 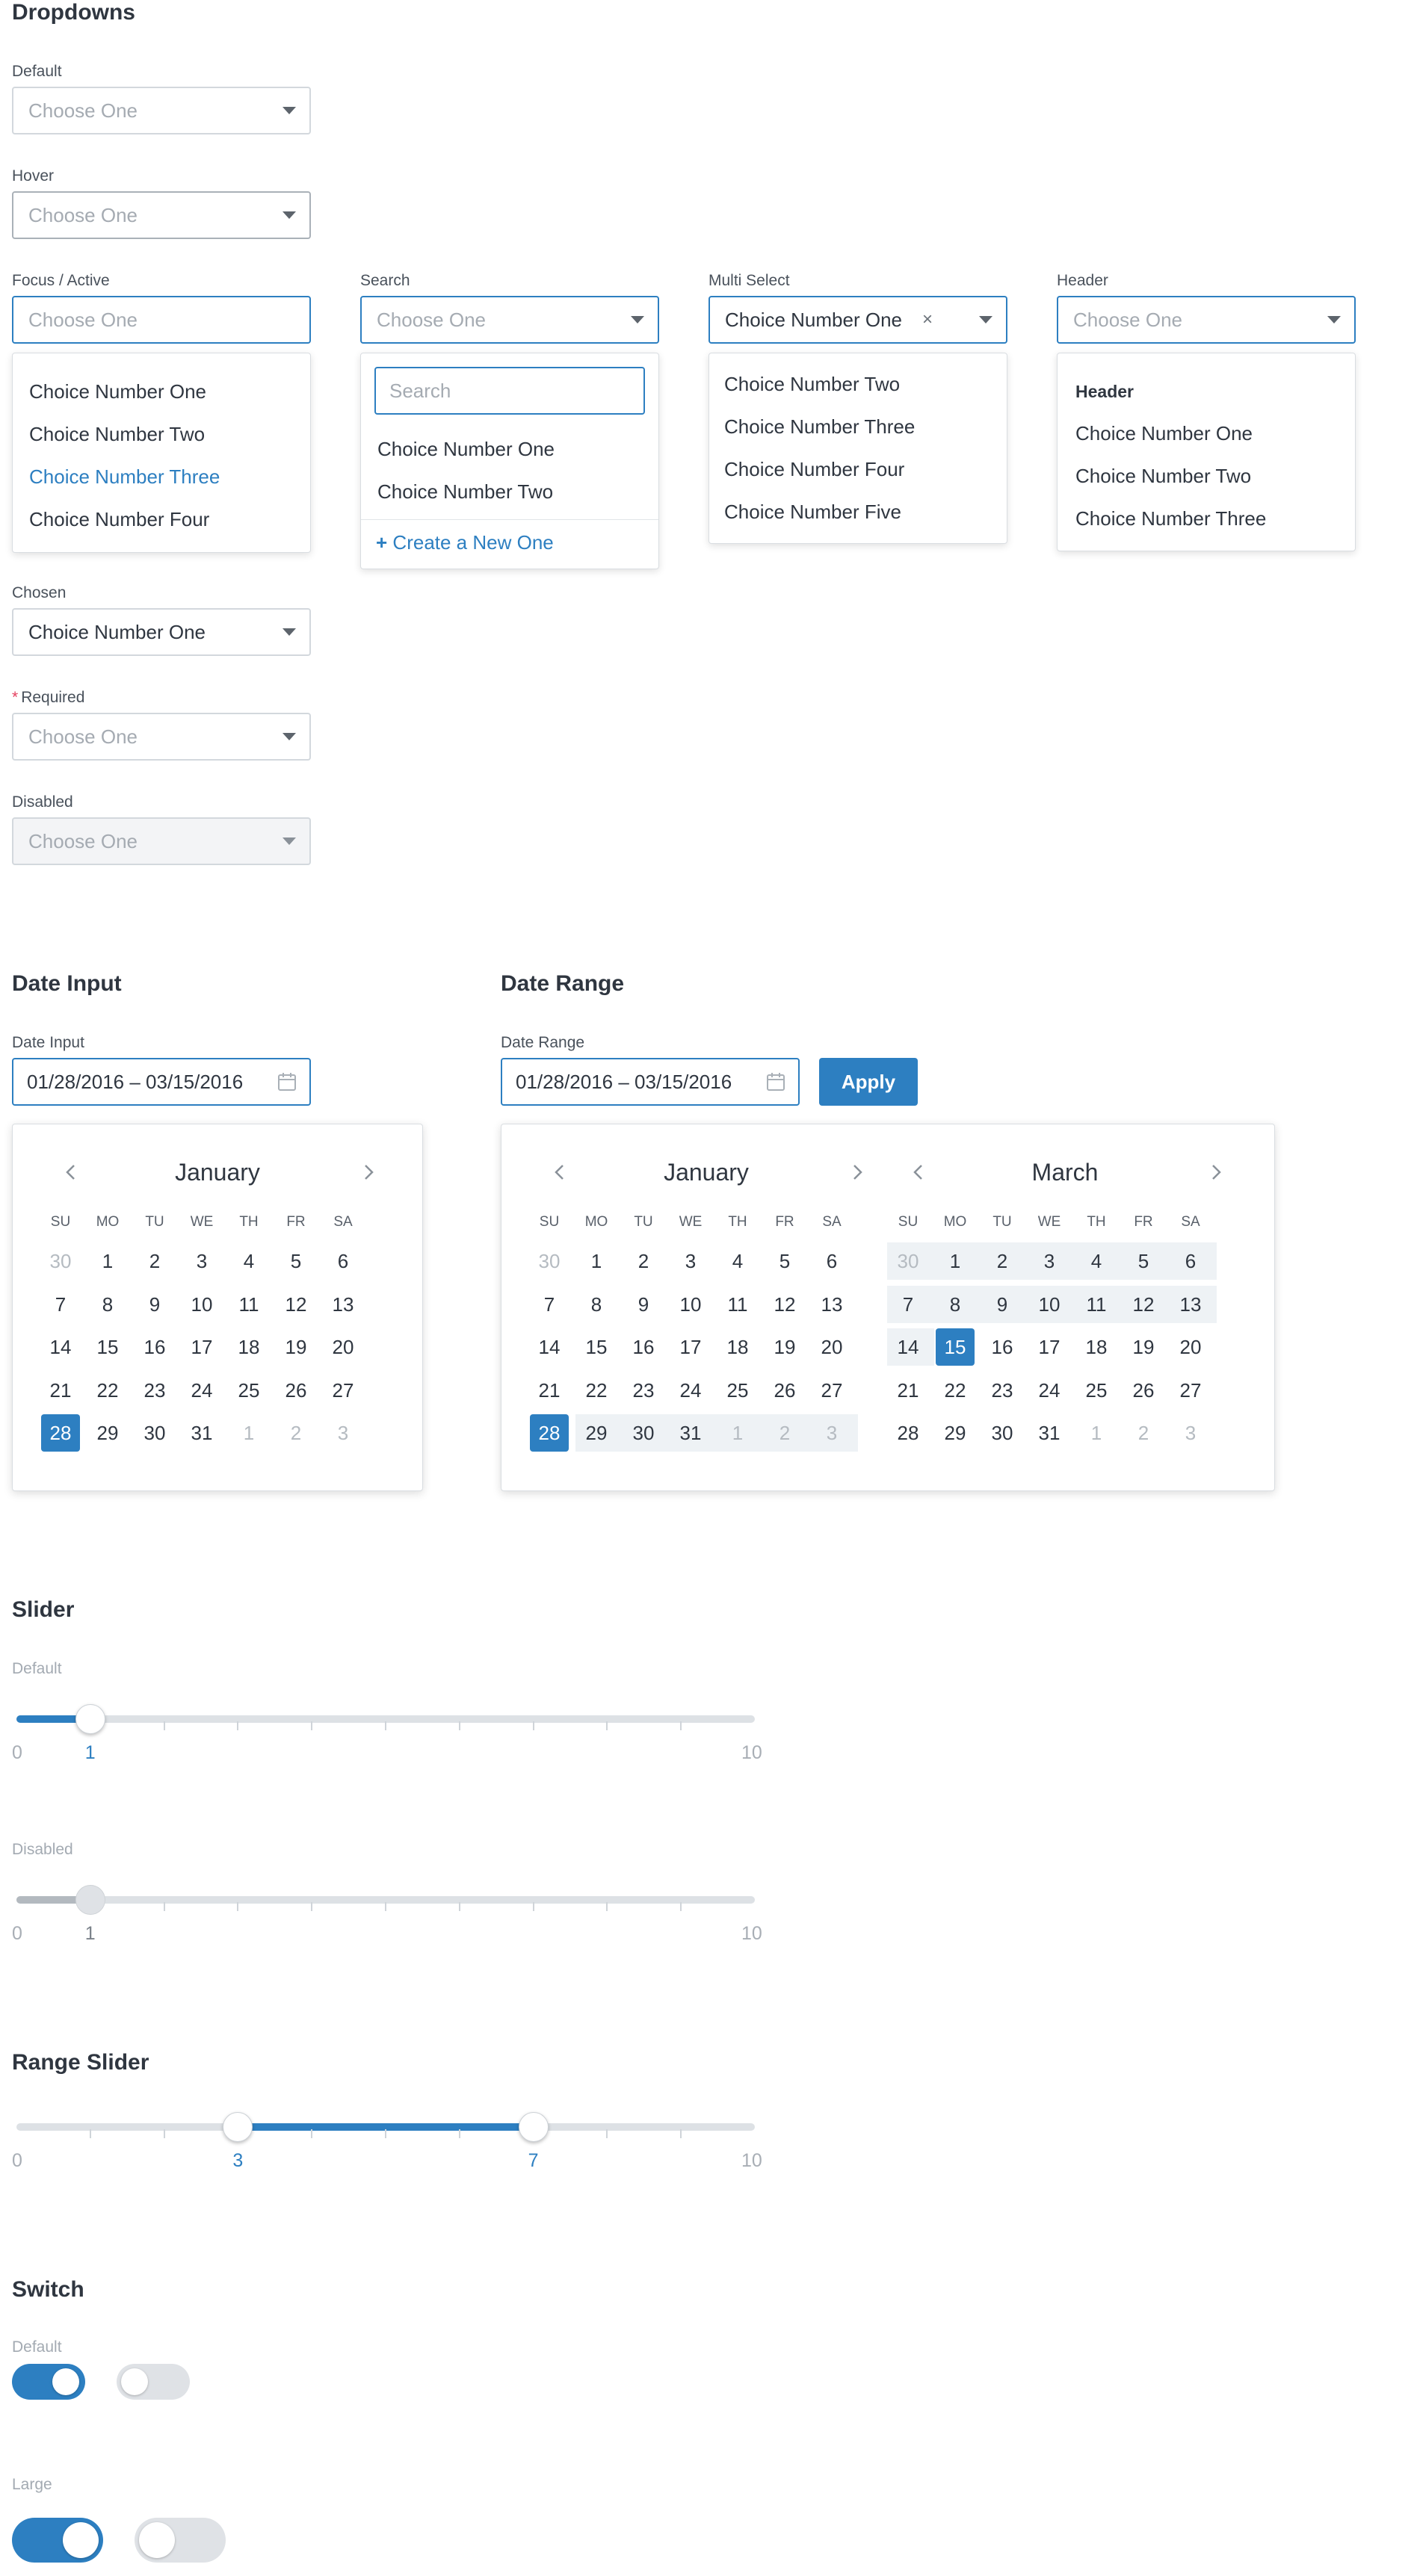 What do you see at coordinates (857, 320) in the screenshot?
I see `dropdown-multi: Choice Number One ×` at bounding box center [857, 320].